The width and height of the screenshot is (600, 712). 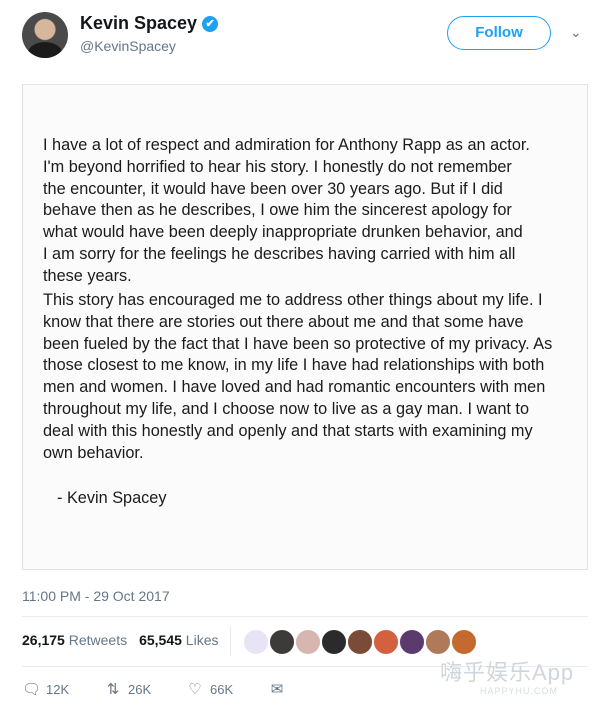 I want to click on display-name: Kevin Spacey ✔, so click(x=149, y=23).